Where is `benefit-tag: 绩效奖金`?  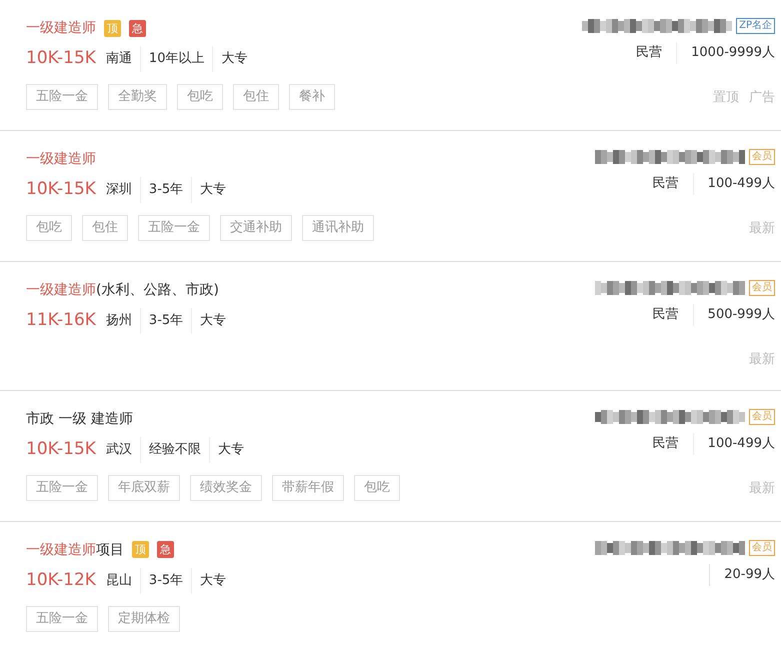
benefit-tag: 绩效奖金 is located at coordinates (226, 487).